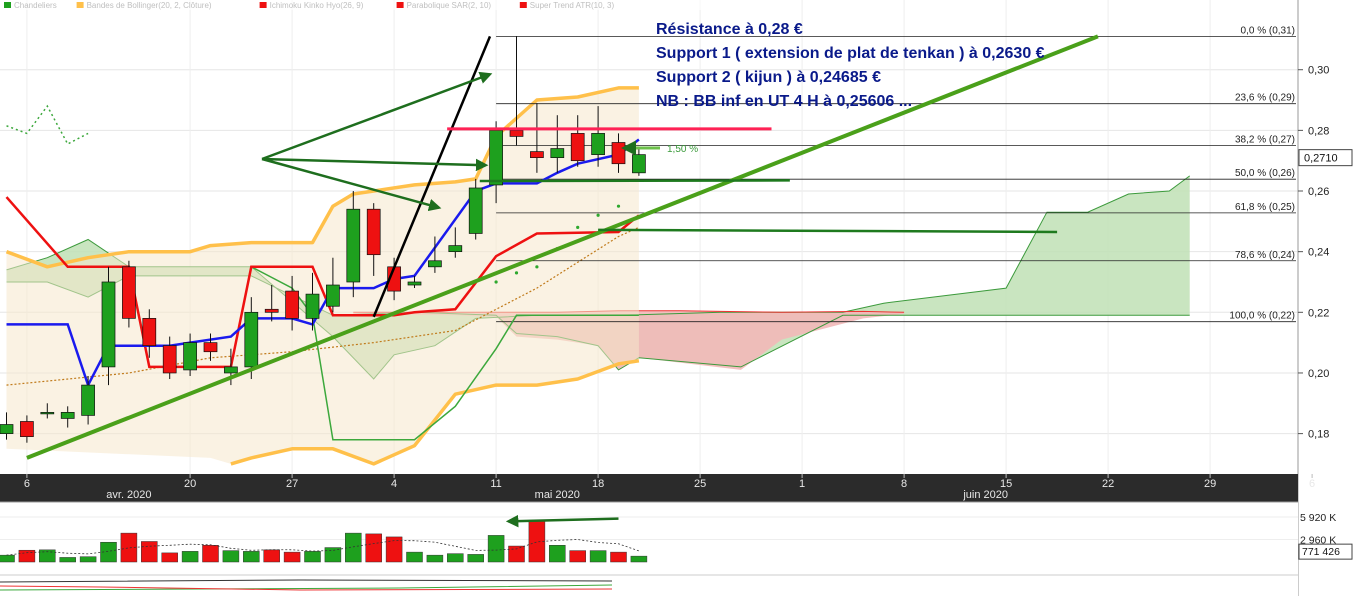 This screenshot has height=596, width=1354. What do you see at coordinates (1326, 298) in the screenshot?
I see `y-axis-background` at bounding box center [1326, 298].